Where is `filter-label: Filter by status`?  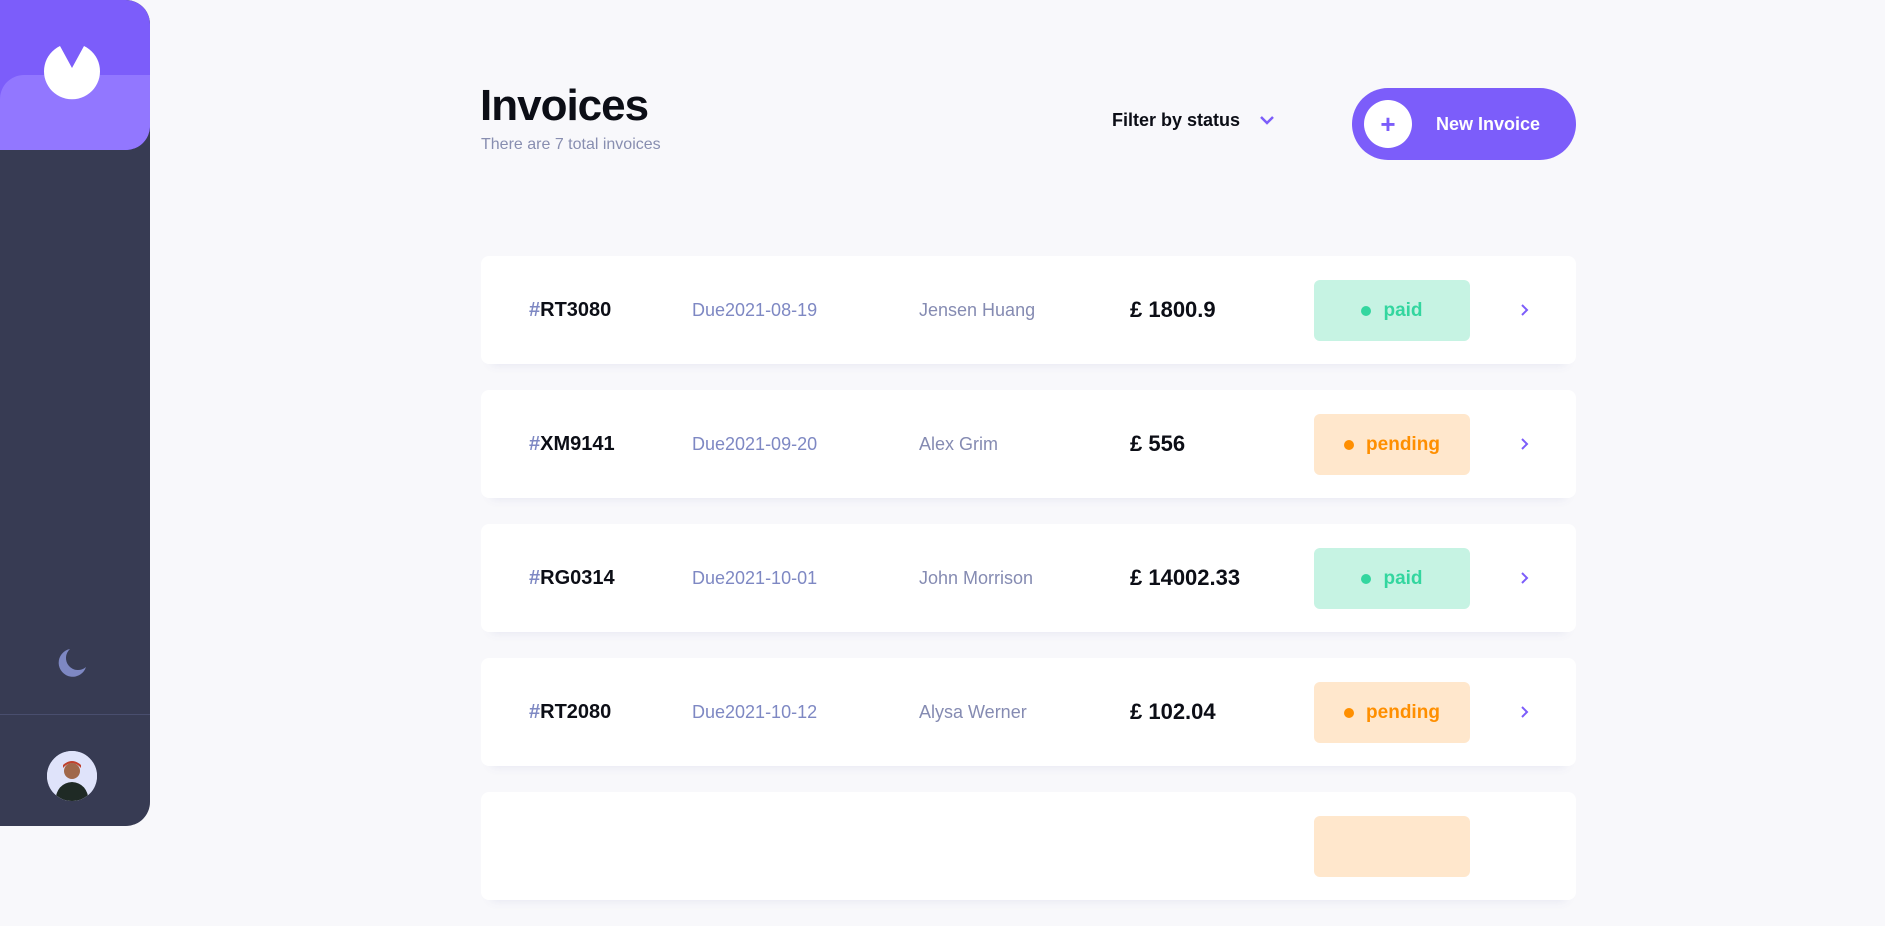 filter-label: Filter by status is located at coordinates (1176, 120).